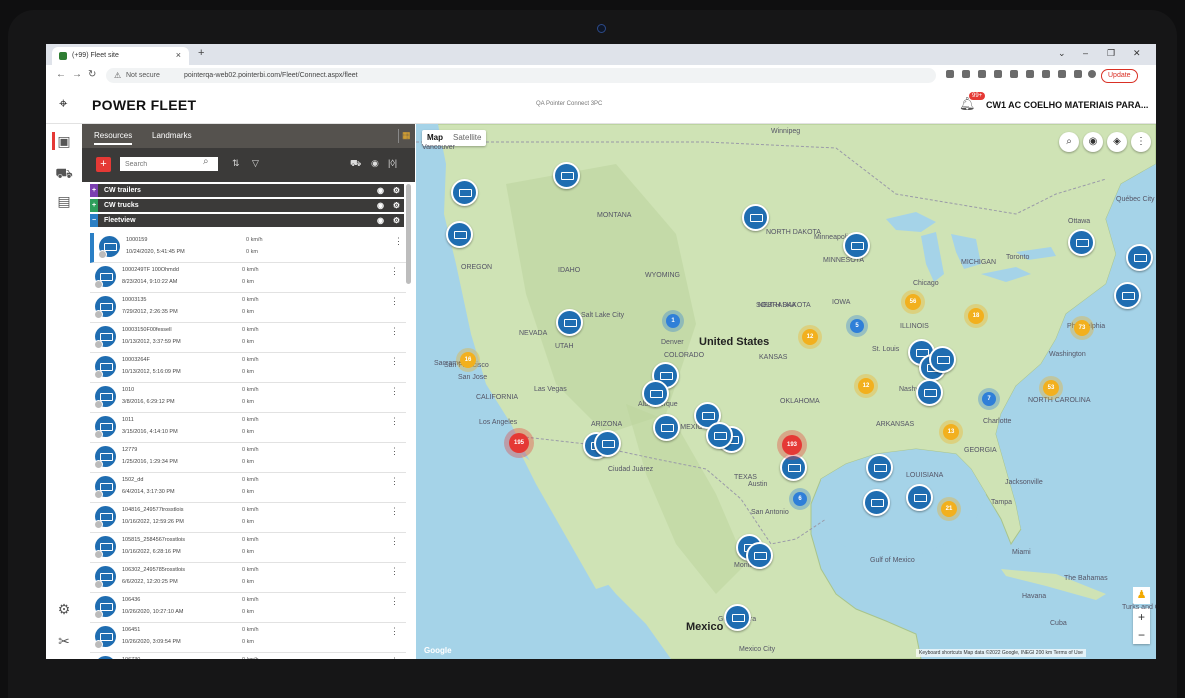 The height and width of the screenshot is (698, 1185). What do you see at coordinates (1111, 53) in the screenshot?
I see `maximize-icon: ❐` at bounding box center [1111, 53].